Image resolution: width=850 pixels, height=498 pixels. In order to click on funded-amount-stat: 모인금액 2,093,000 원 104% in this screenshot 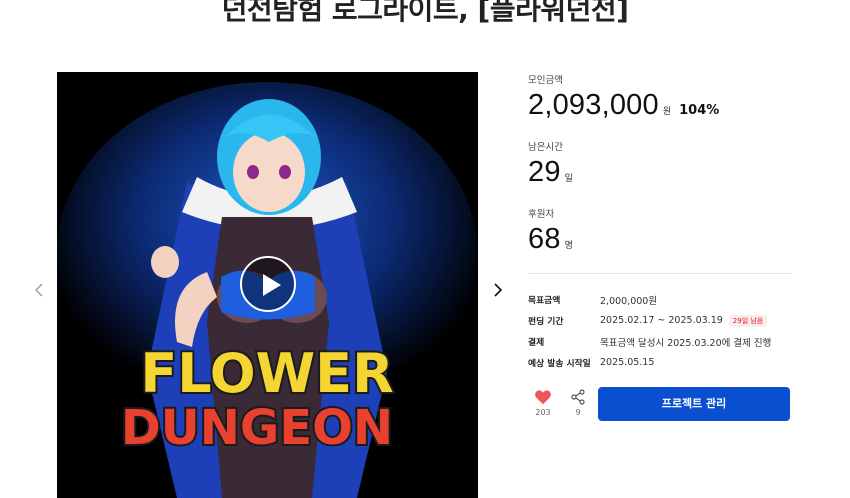, I will do `click(623, 97)`.